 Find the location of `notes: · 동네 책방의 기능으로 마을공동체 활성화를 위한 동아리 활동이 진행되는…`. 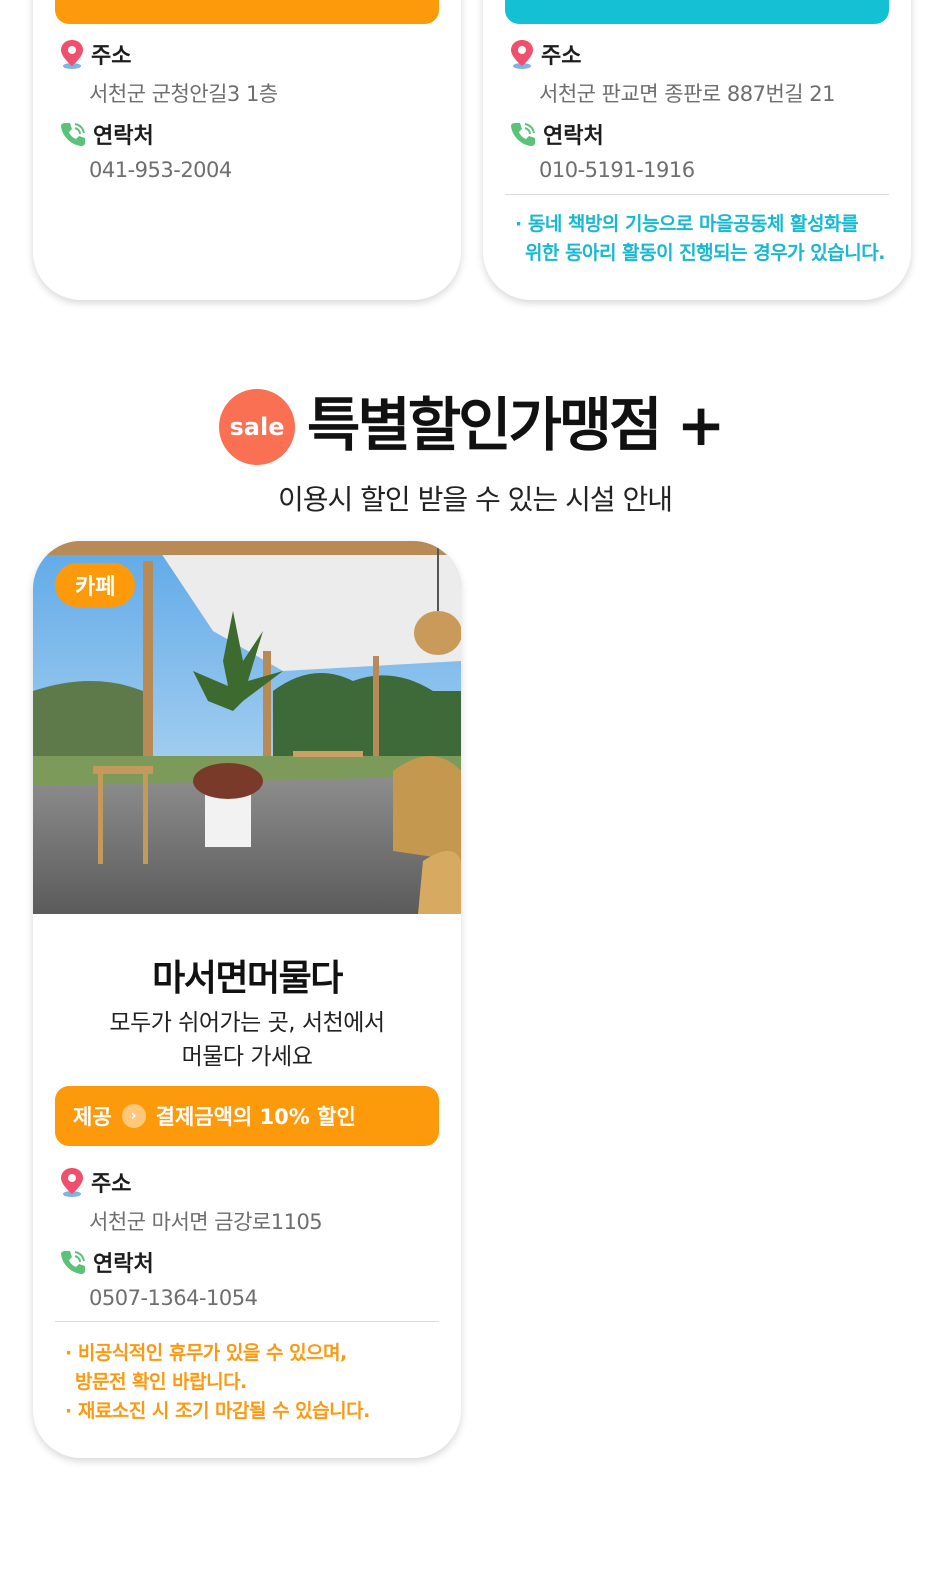

notes: · 동네 책방의 기능으로 마을공동체 활성화를 위한 동아리 활동이 진행되는… is located at coordinates (703, 239).